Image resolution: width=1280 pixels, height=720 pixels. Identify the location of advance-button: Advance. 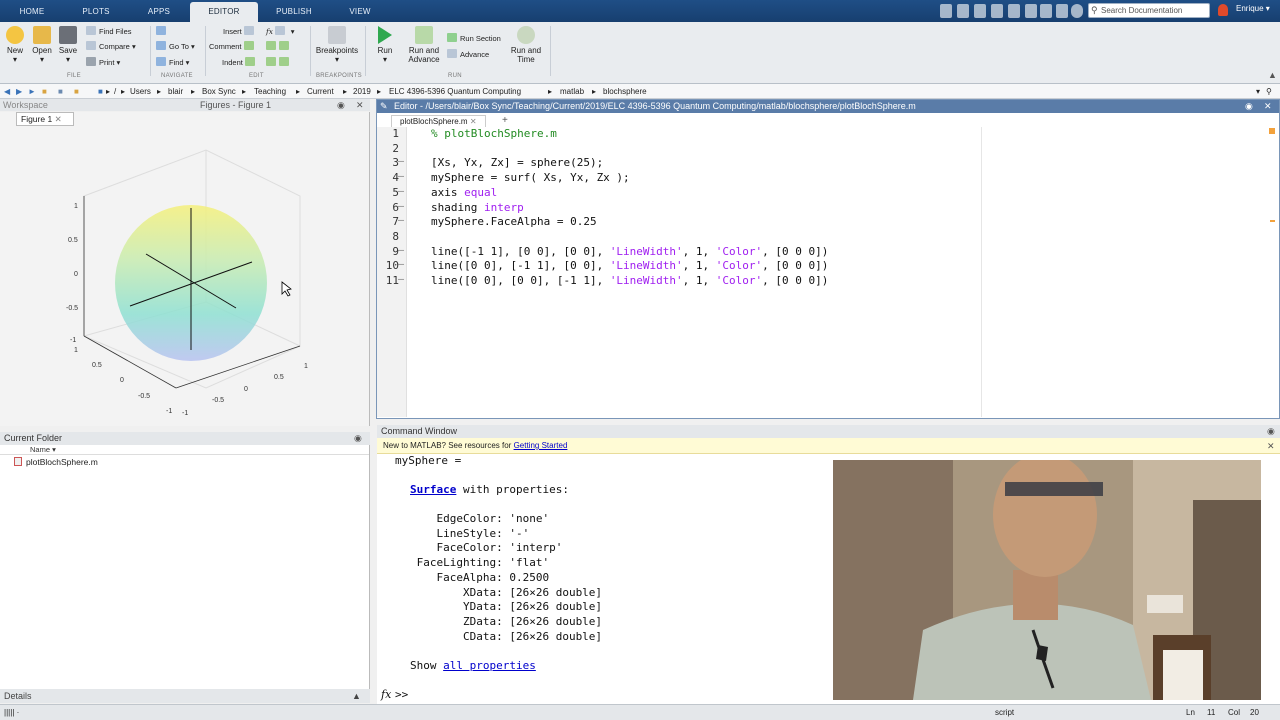
(468, 55).